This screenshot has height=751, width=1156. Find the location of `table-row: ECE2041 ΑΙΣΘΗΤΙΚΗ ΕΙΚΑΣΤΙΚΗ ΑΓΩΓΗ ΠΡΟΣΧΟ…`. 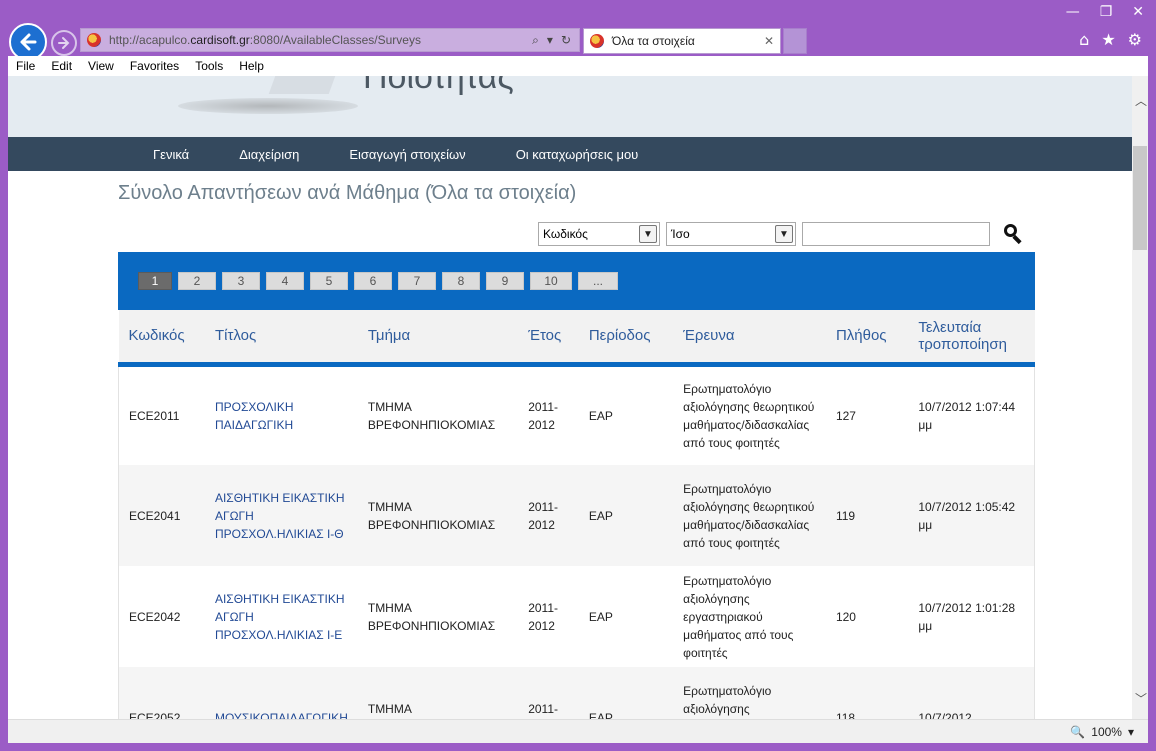

table-row: ECE2041 ΑΙΣΘΗΤΙΚΗ ΕΙΚΑΣΤΙΚΗ ΑΓΩΓΗ ΠΡΟΣΧΟ… is located at coordinates (576, 515).